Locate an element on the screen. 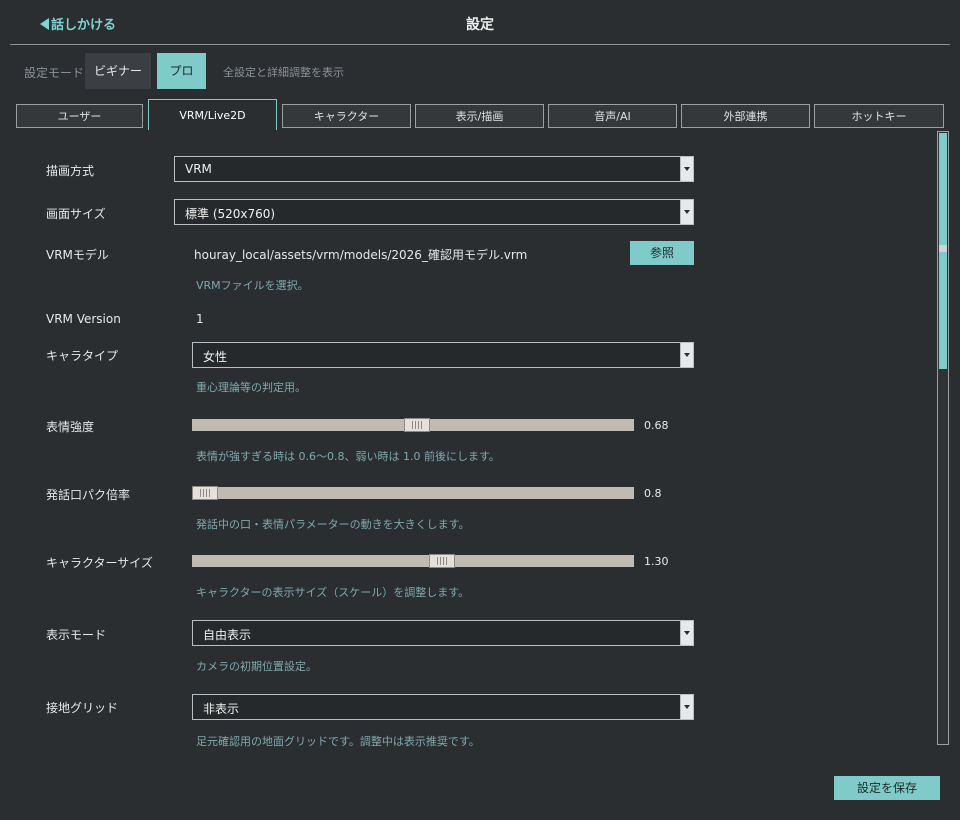  mode-description: 全設定と詳細調整を表示 is located at coordinates (283, 72).